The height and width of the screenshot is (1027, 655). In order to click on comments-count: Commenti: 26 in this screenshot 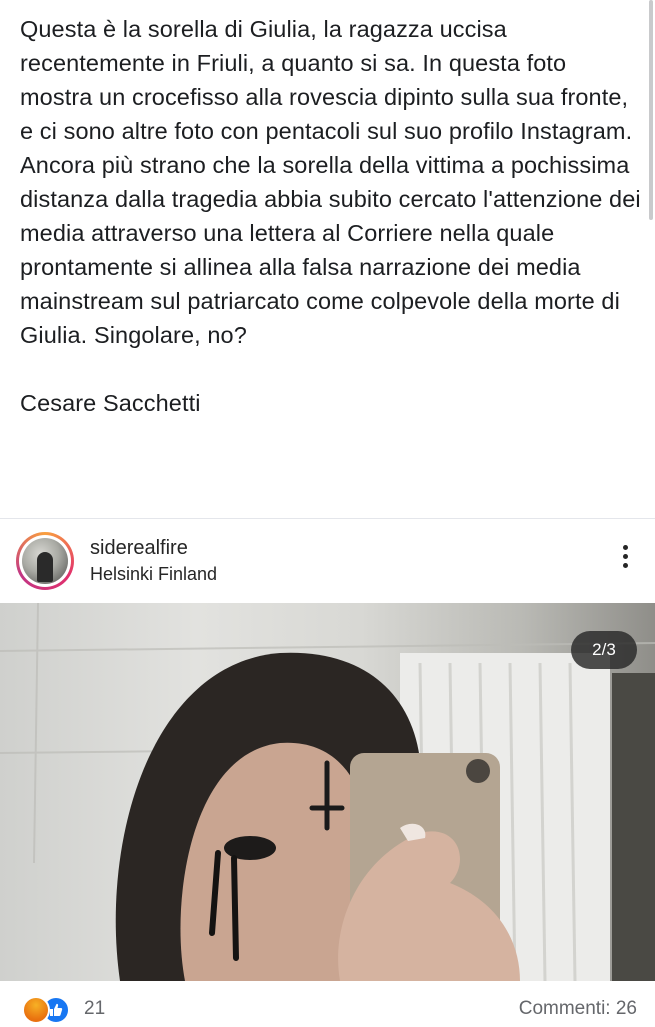, I will do `click(578, 1009)`.